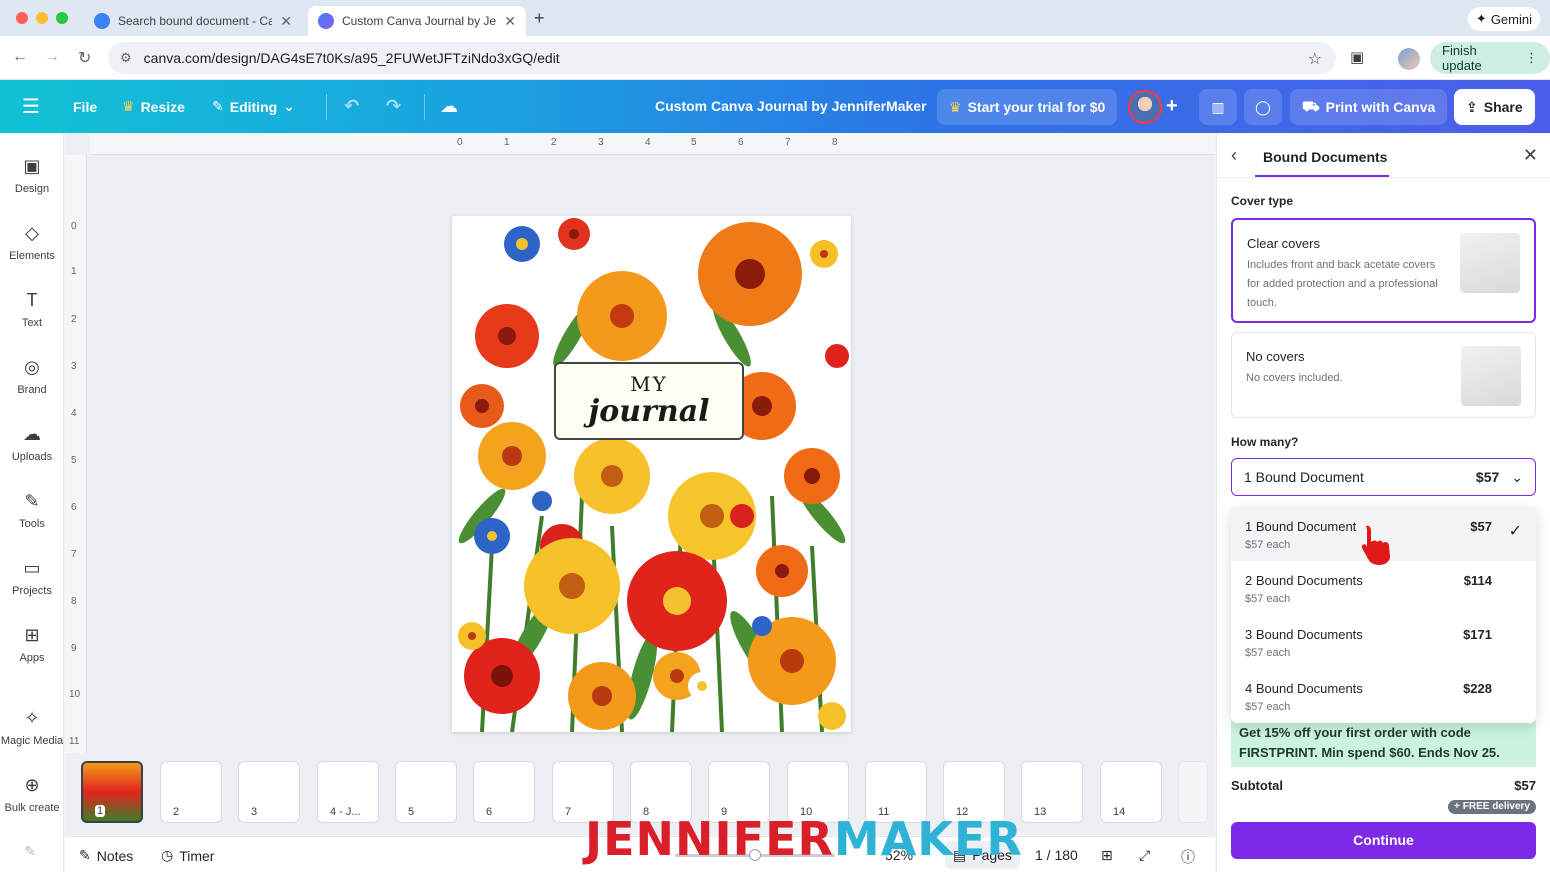  What do you see at coordinates (32, 794) in the screenshot?
I see `sidebar-item-bulk-create: ⊕ Bulk create` at bounding box center [32, 794].